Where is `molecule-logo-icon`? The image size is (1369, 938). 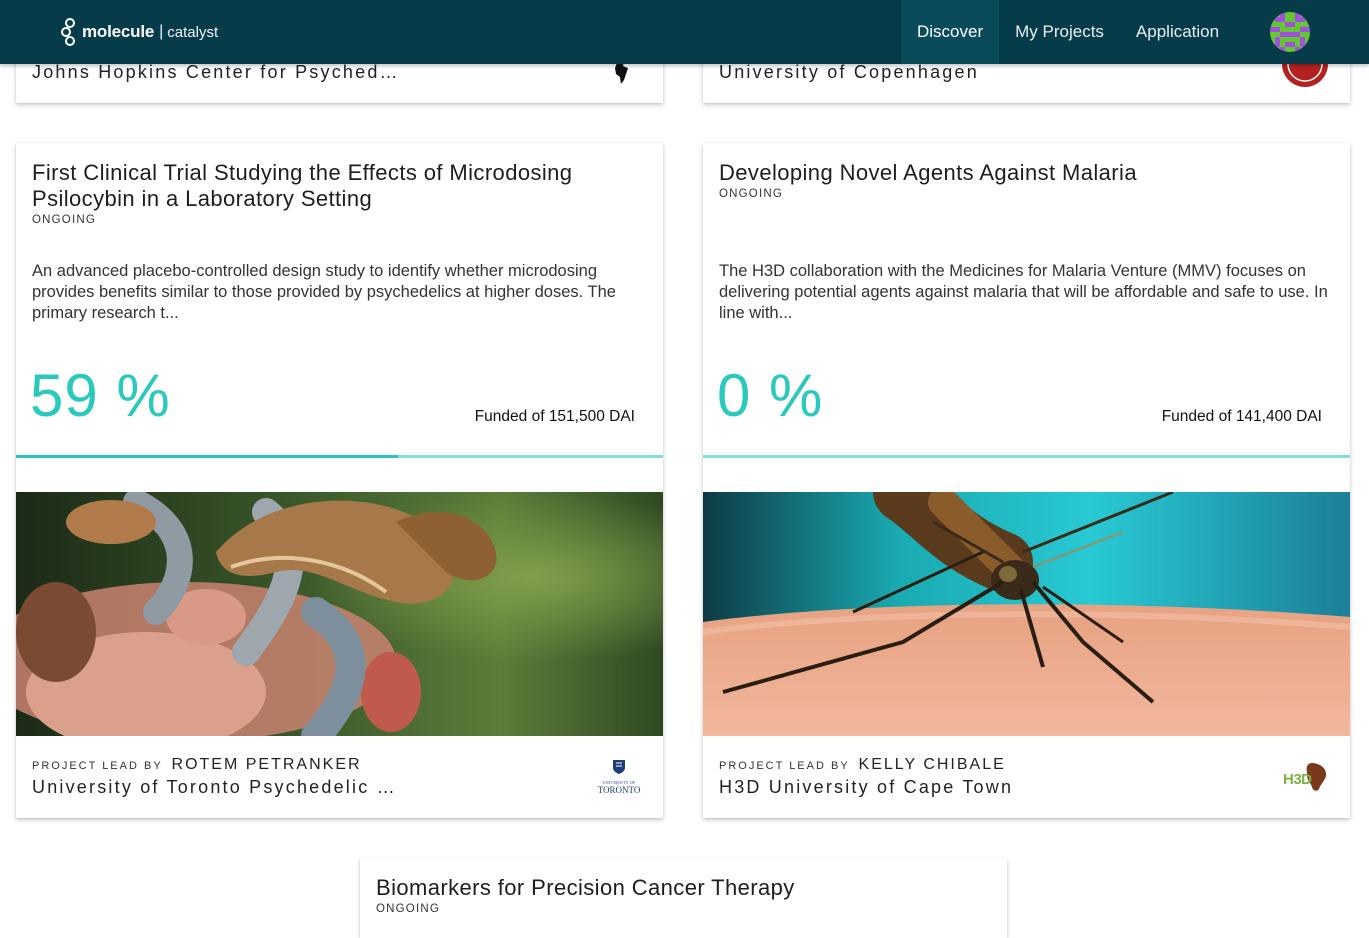 molecule-logo-icon is located at coordinates (68, 32).